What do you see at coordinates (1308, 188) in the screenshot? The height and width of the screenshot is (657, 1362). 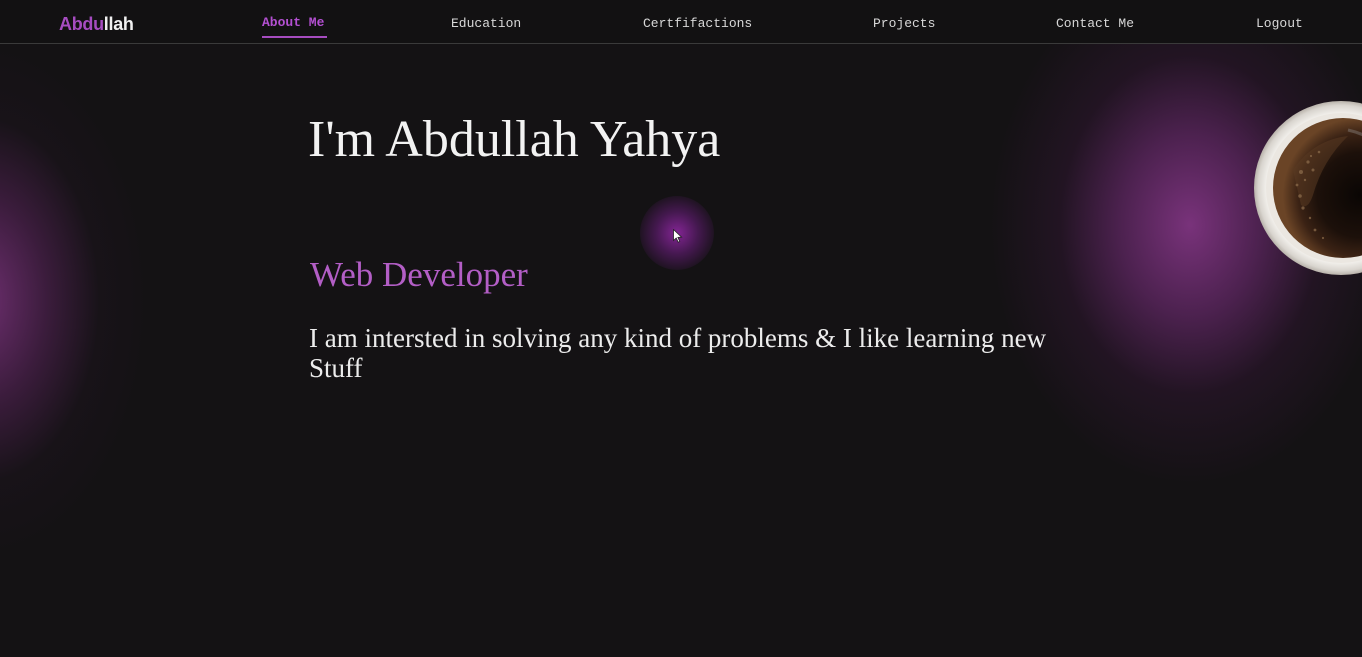 I see `coffee-cup-image` at bounding box center [1308, 188].